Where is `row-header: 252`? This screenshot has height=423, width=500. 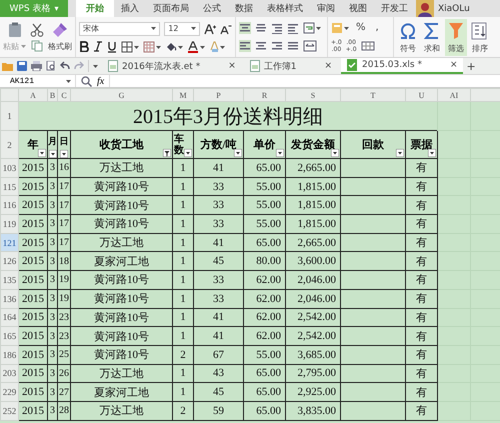 row-header: 252 is located at coordinates (9, 410).